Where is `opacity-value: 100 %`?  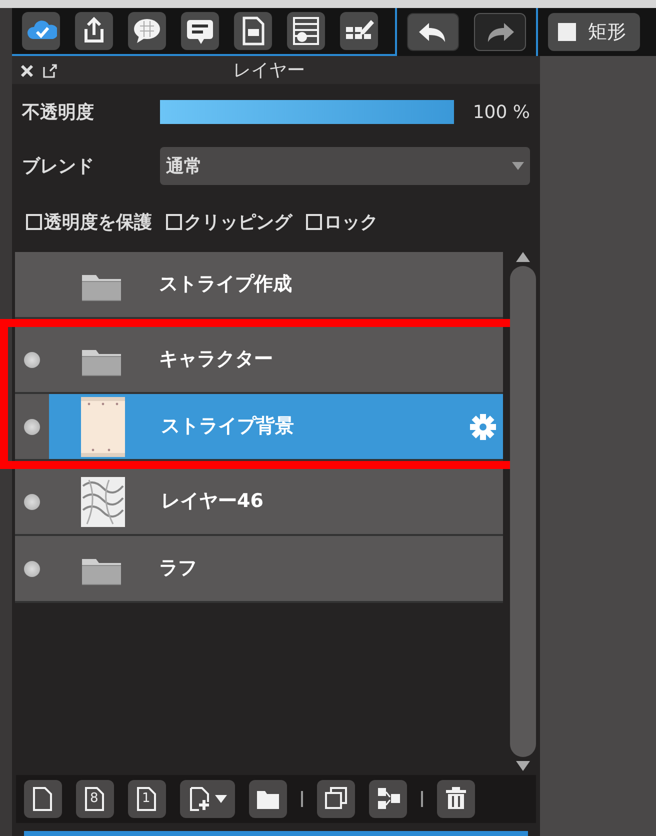 opacity-value: 100 % is located at coordinates (501, 112).